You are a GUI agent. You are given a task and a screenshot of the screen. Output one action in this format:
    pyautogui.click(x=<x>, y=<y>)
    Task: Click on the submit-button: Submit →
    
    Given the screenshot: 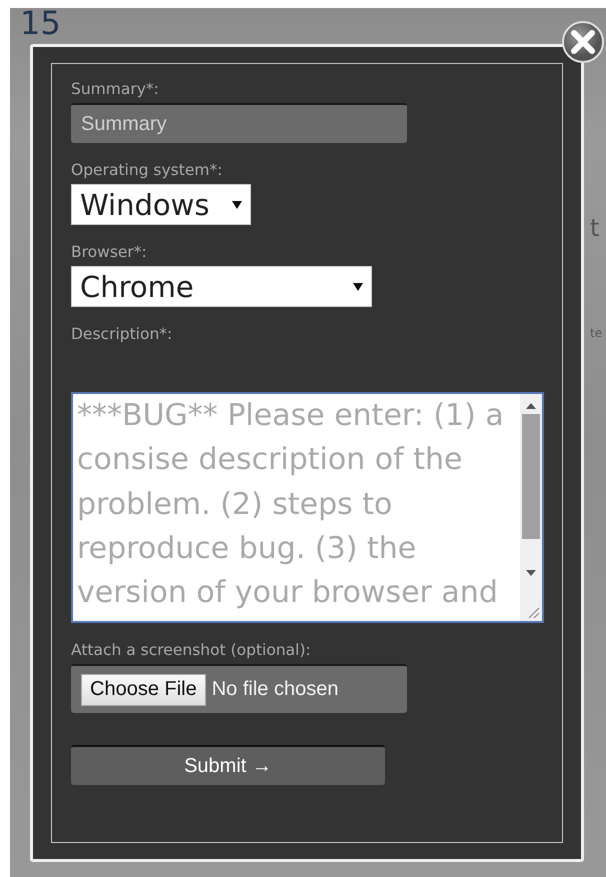 What is the action you would take?
    pyautogui.click(x=228, y=765)
    